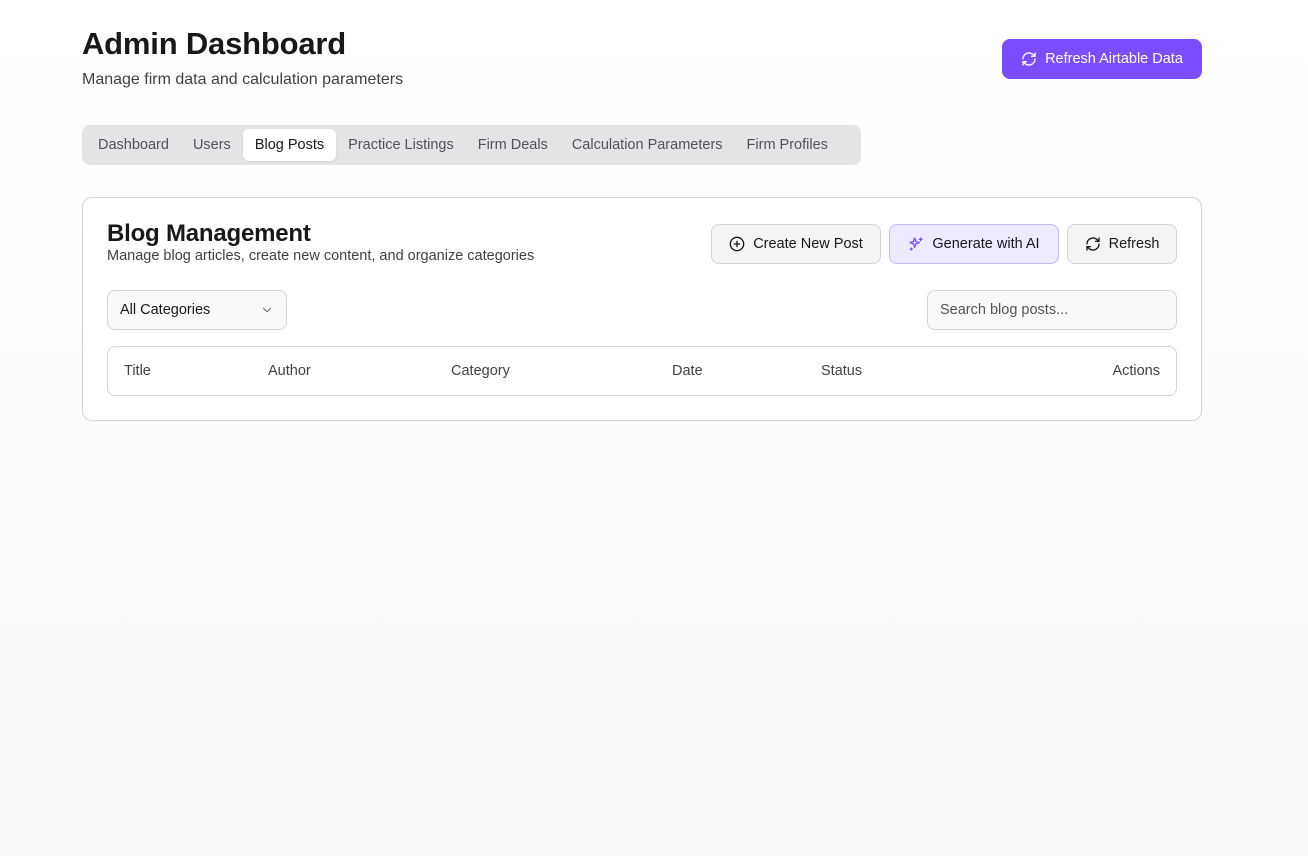 This screenshot has height=856, width=1308. Describe the element at coordinates (1134, 244) in the screenshot. I see `refresh-label: Refresh` at that location.